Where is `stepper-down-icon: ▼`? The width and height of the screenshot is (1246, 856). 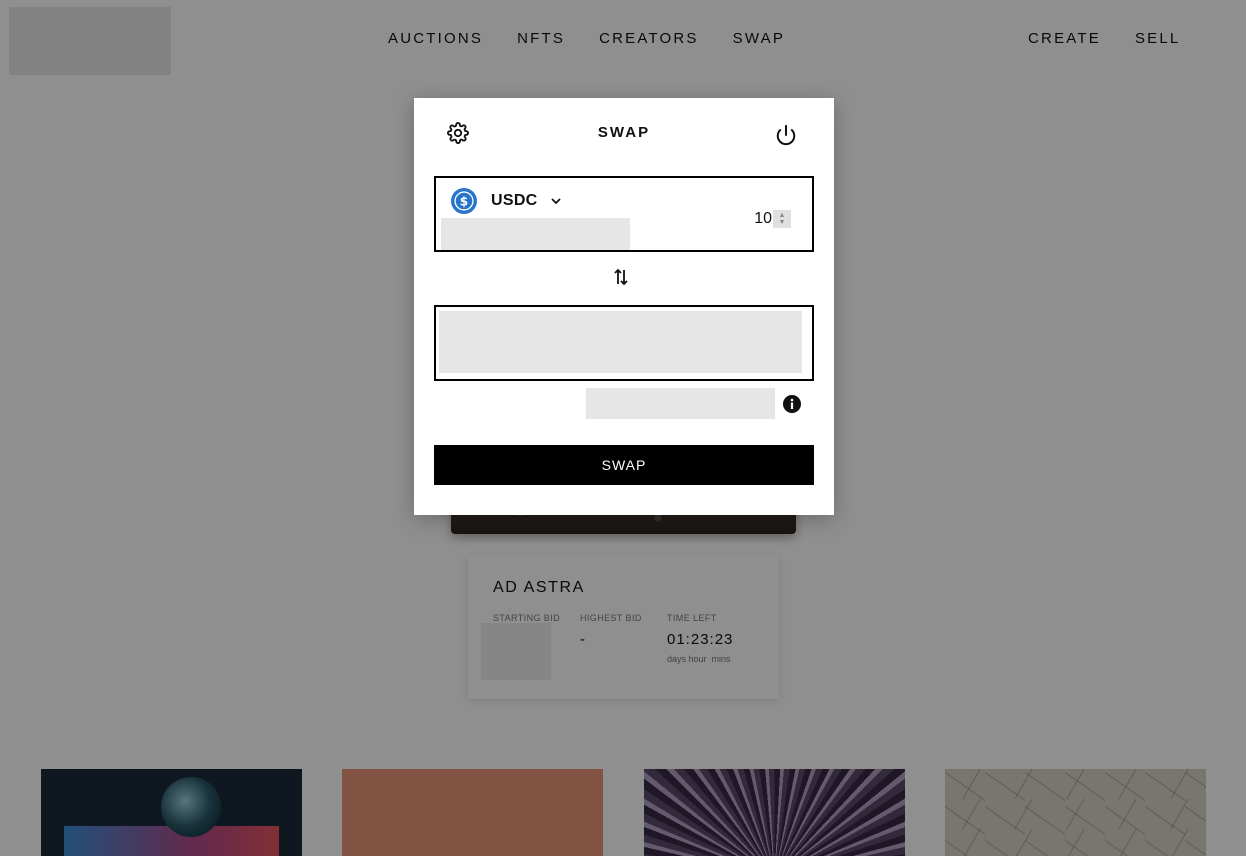 stepper-down-icon: ▼ is located at coordinates (782, 222).